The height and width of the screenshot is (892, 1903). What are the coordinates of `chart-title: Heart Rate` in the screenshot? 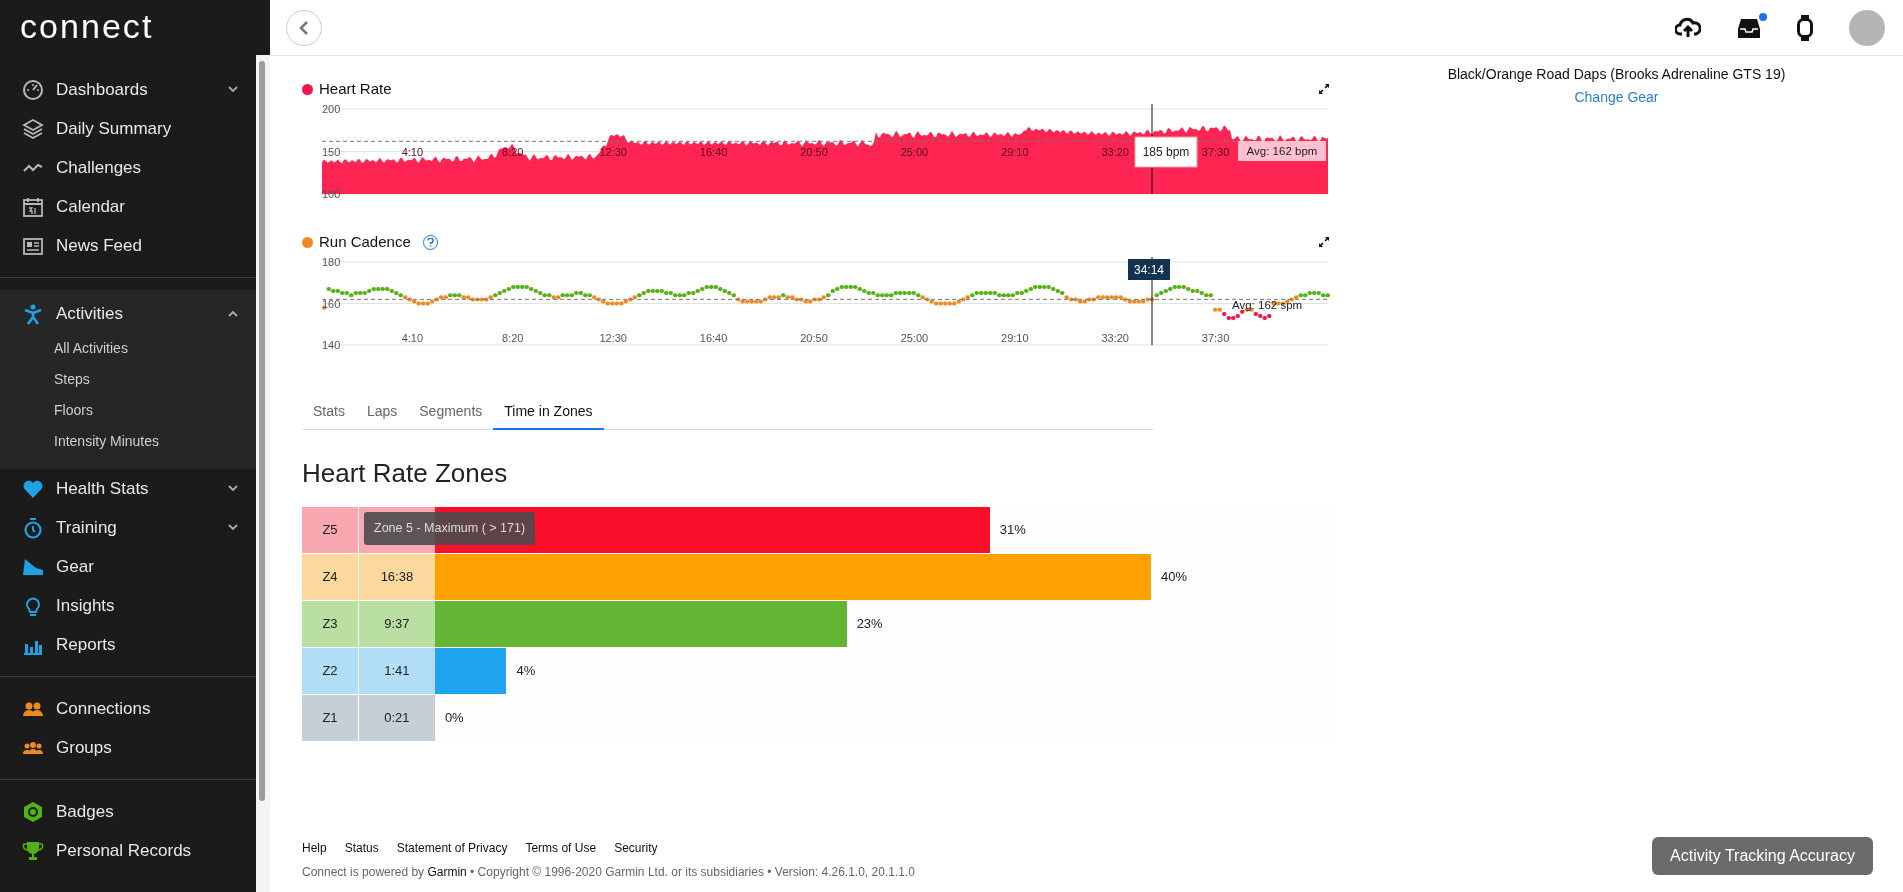 It's located at (355, 88).